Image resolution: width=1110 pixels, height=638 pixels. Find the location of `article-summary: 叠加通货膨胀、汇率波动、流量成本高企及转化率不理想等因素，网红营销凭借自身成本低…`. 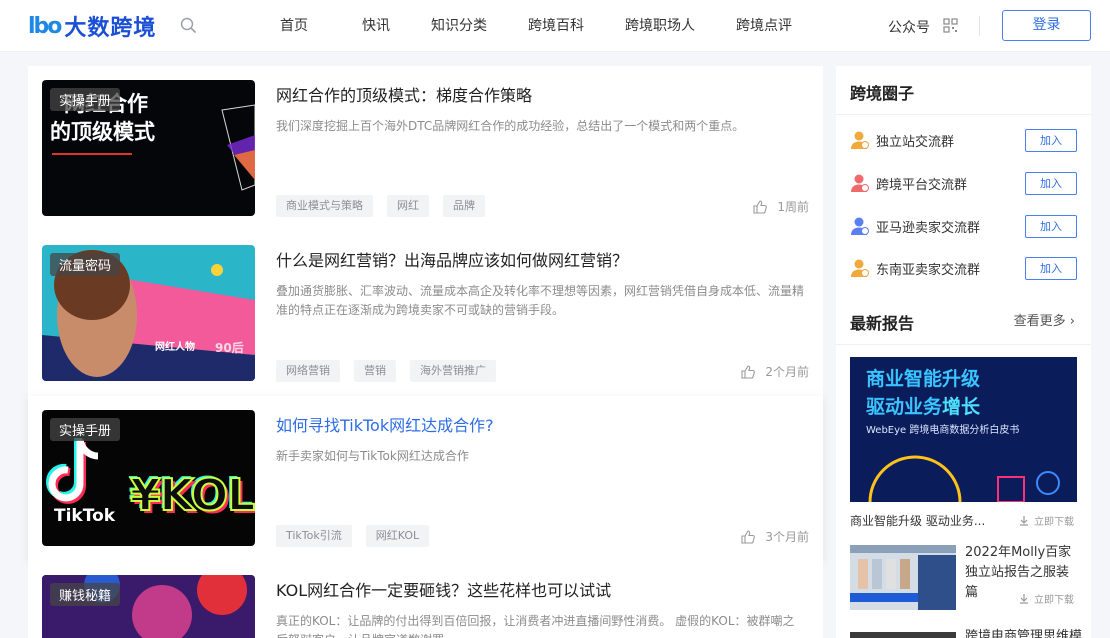

article-summary: 叠加通货膨胀、汇率波动、流量成本高企及转化率不理想等因素，网红营销凭借自身成本低… is located at coordinates (540, 300).